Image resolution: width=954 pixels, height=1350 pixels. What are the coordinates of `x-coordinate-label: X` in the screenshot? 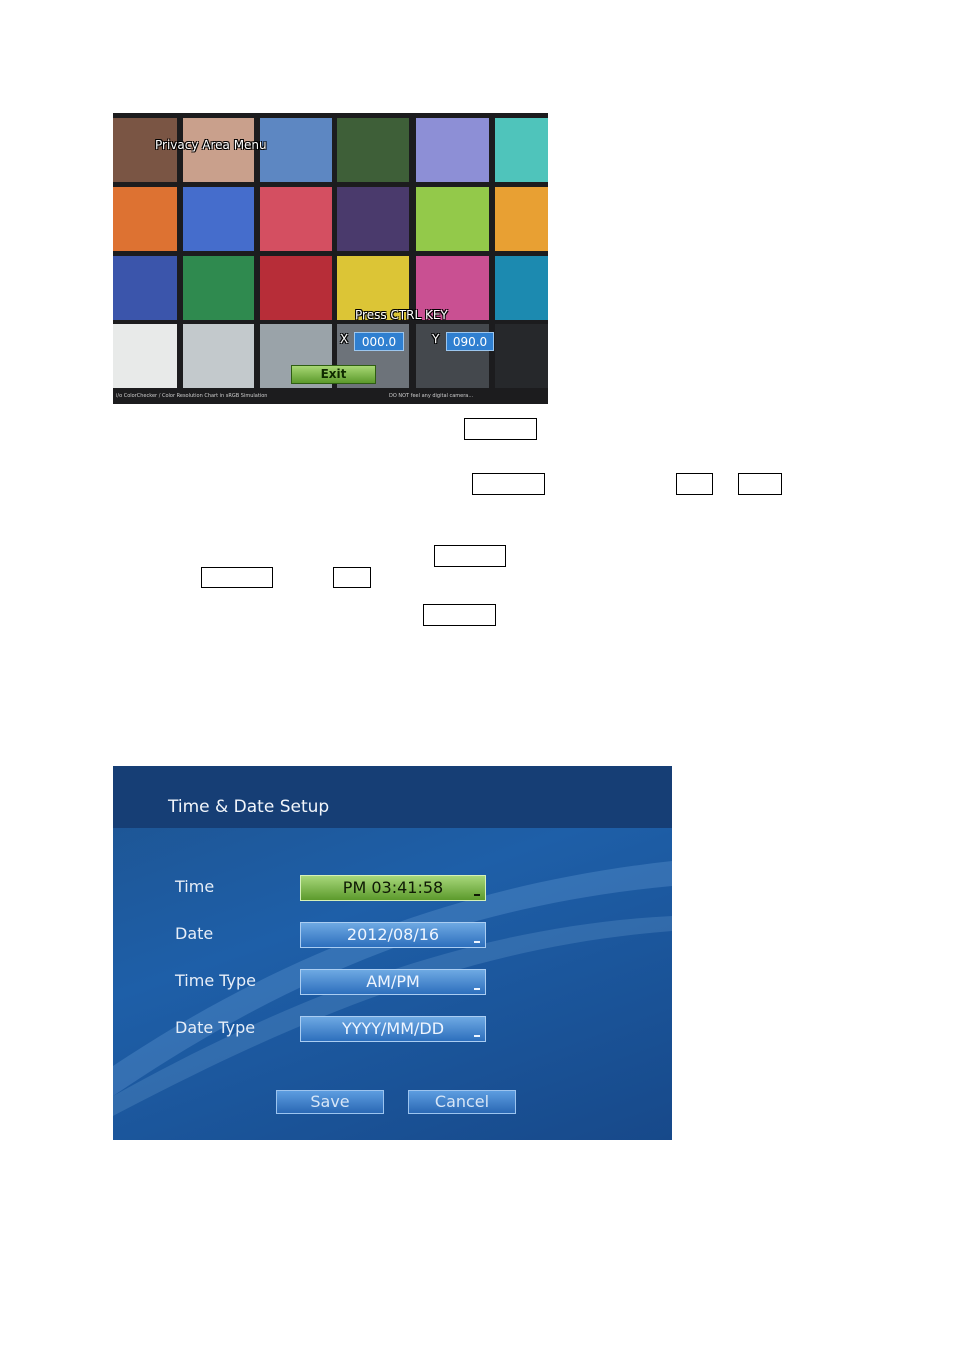 It's located at (344, 339).